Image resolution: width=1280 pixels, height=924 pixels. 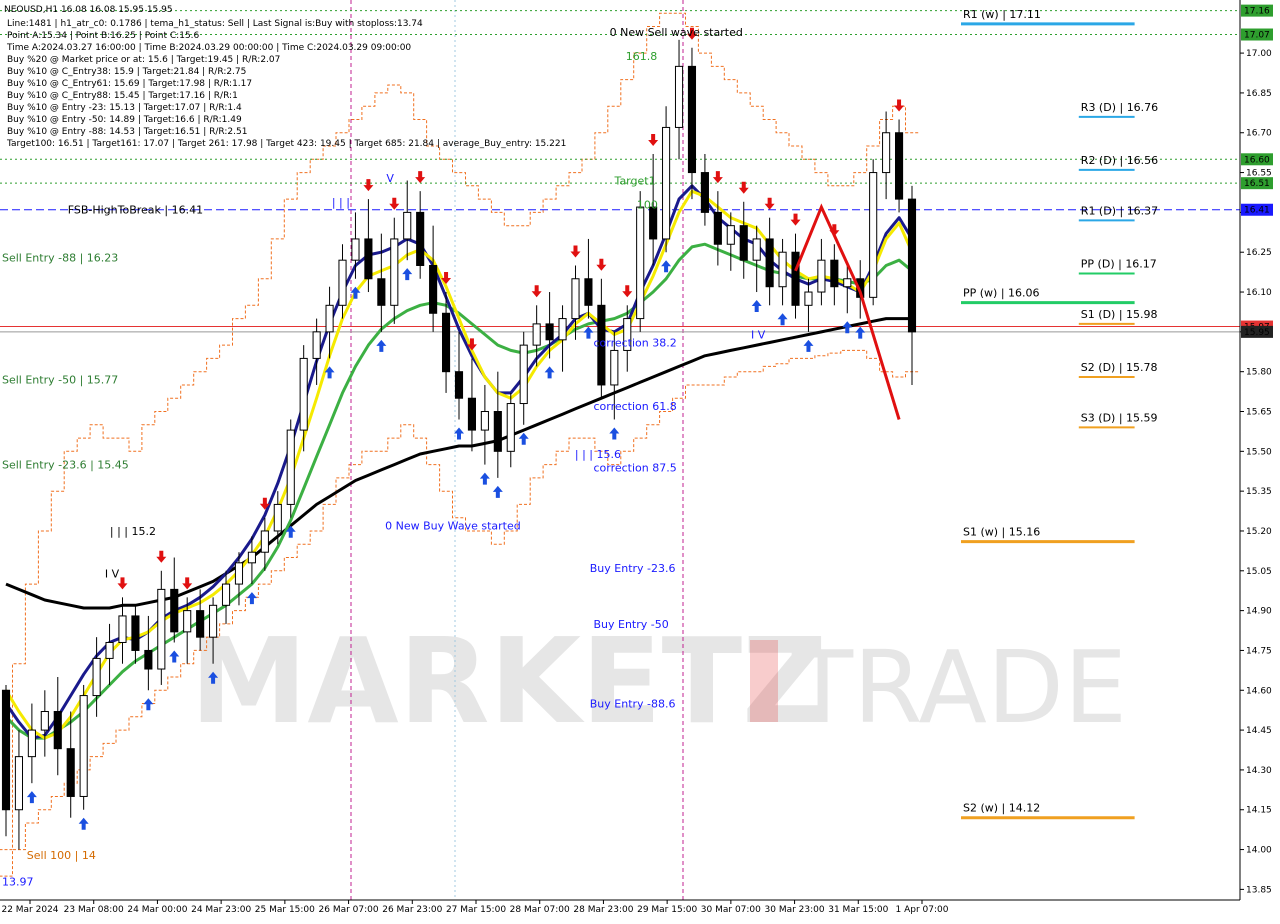 I want to click on time-tick-label-10: 29 Mar 15:00, so click(x=667, y=910).